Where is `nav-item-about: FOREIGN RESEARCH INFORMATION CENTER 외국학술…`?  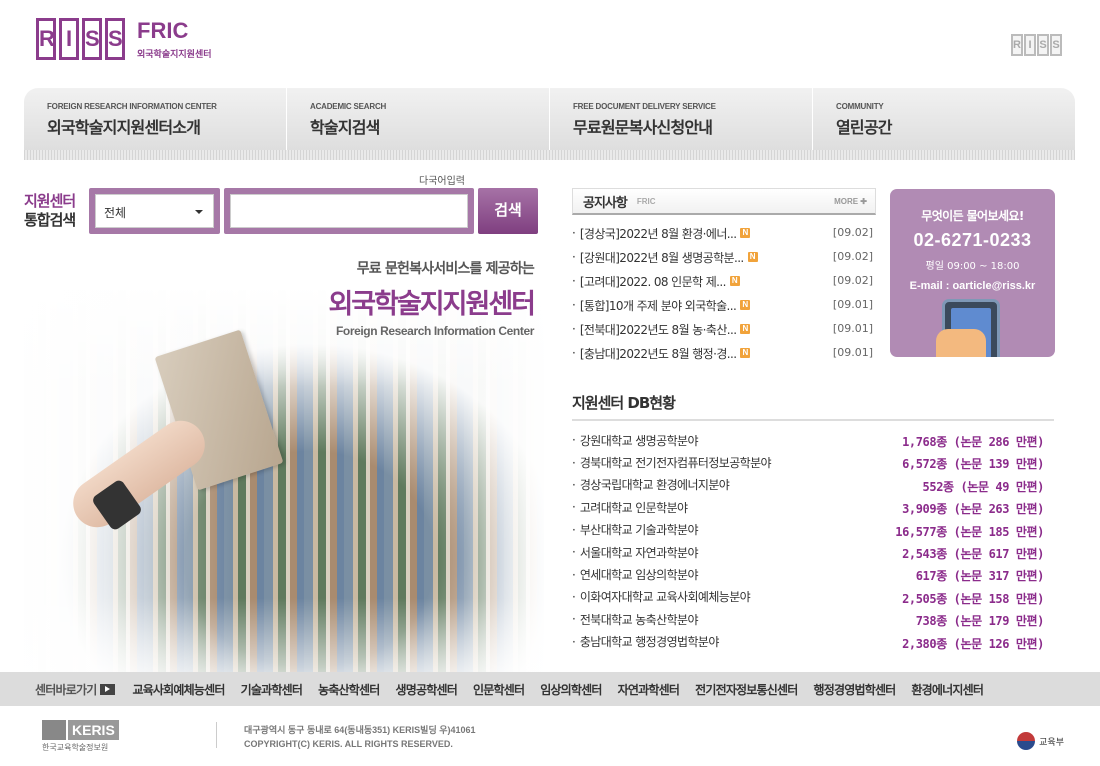 nav-item-about: FOREIGN RESEARCH INFORMATION CENTER 외국학술… is located at coordinates (155, 119).